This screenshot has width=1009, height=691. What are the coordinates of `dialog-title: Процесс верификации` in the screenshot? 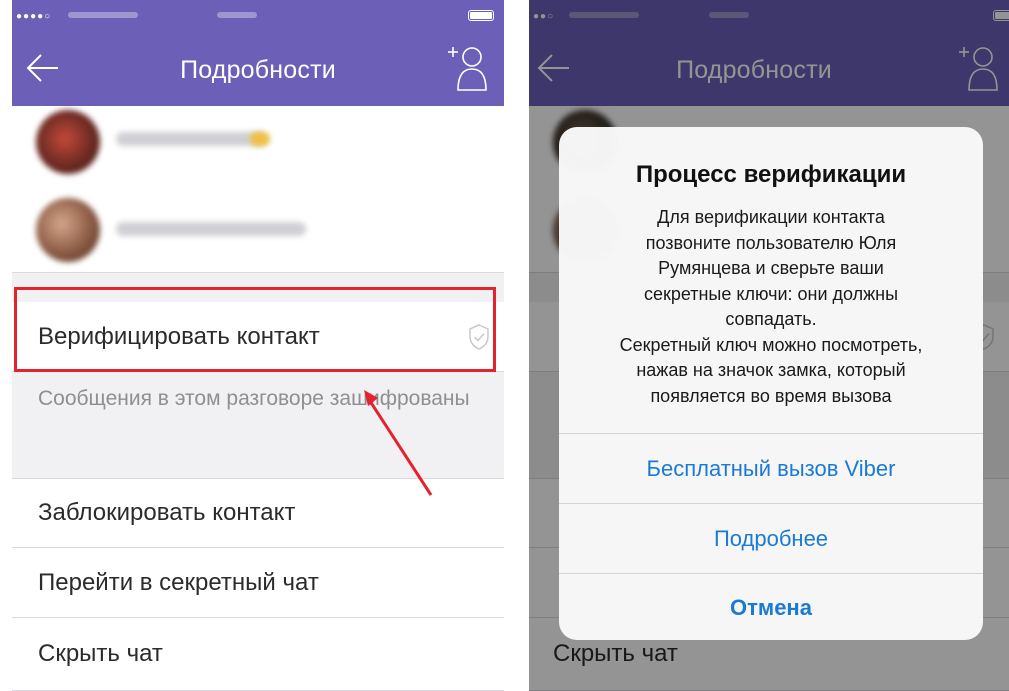 It's located at (771, 174).